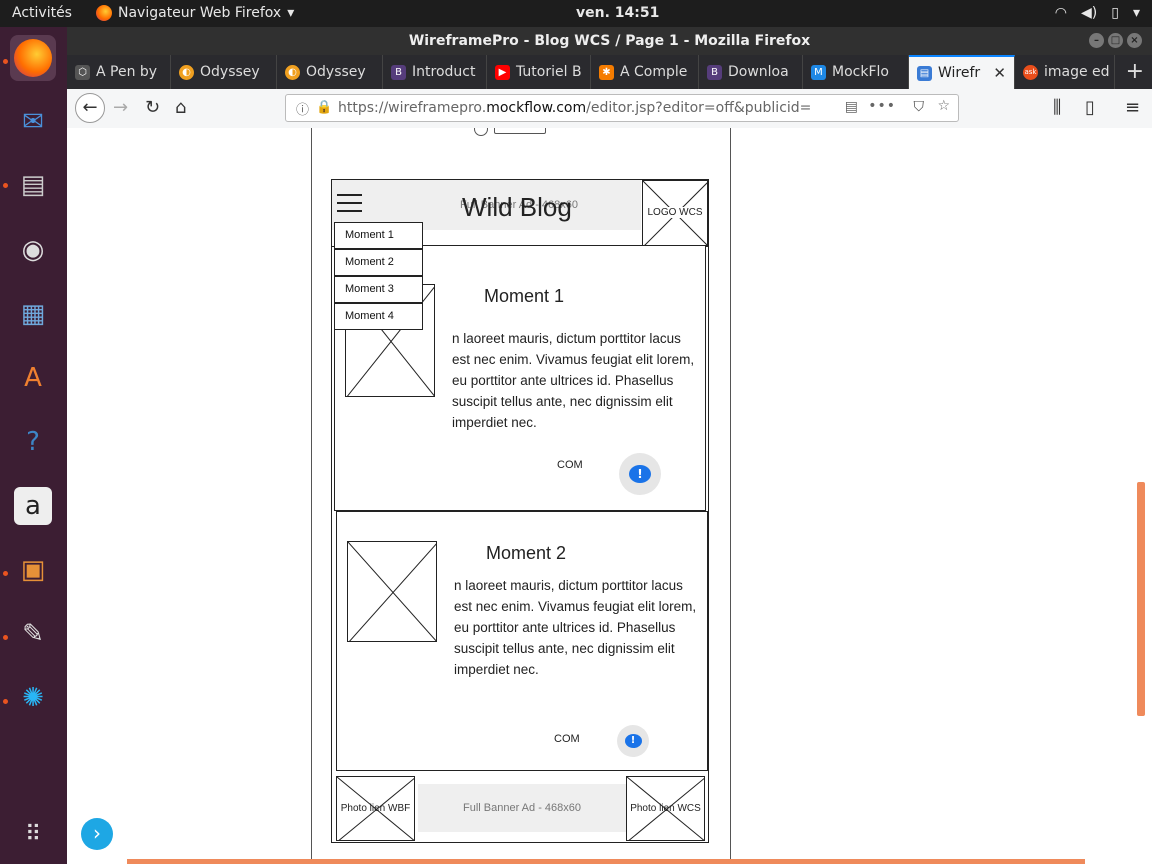  I want to click on youtube-icon: ▶, so click(502, 72).